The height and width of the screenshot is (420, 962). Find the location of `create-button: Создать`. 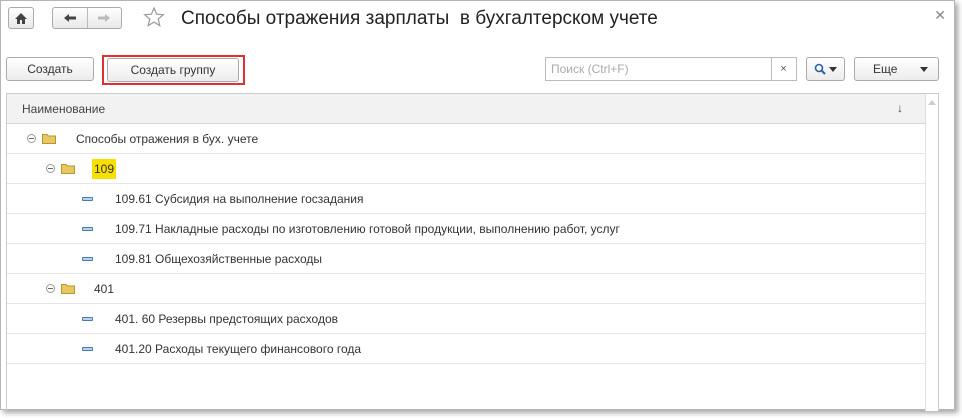

create-button: Создать is located at coordinates (50, 69).